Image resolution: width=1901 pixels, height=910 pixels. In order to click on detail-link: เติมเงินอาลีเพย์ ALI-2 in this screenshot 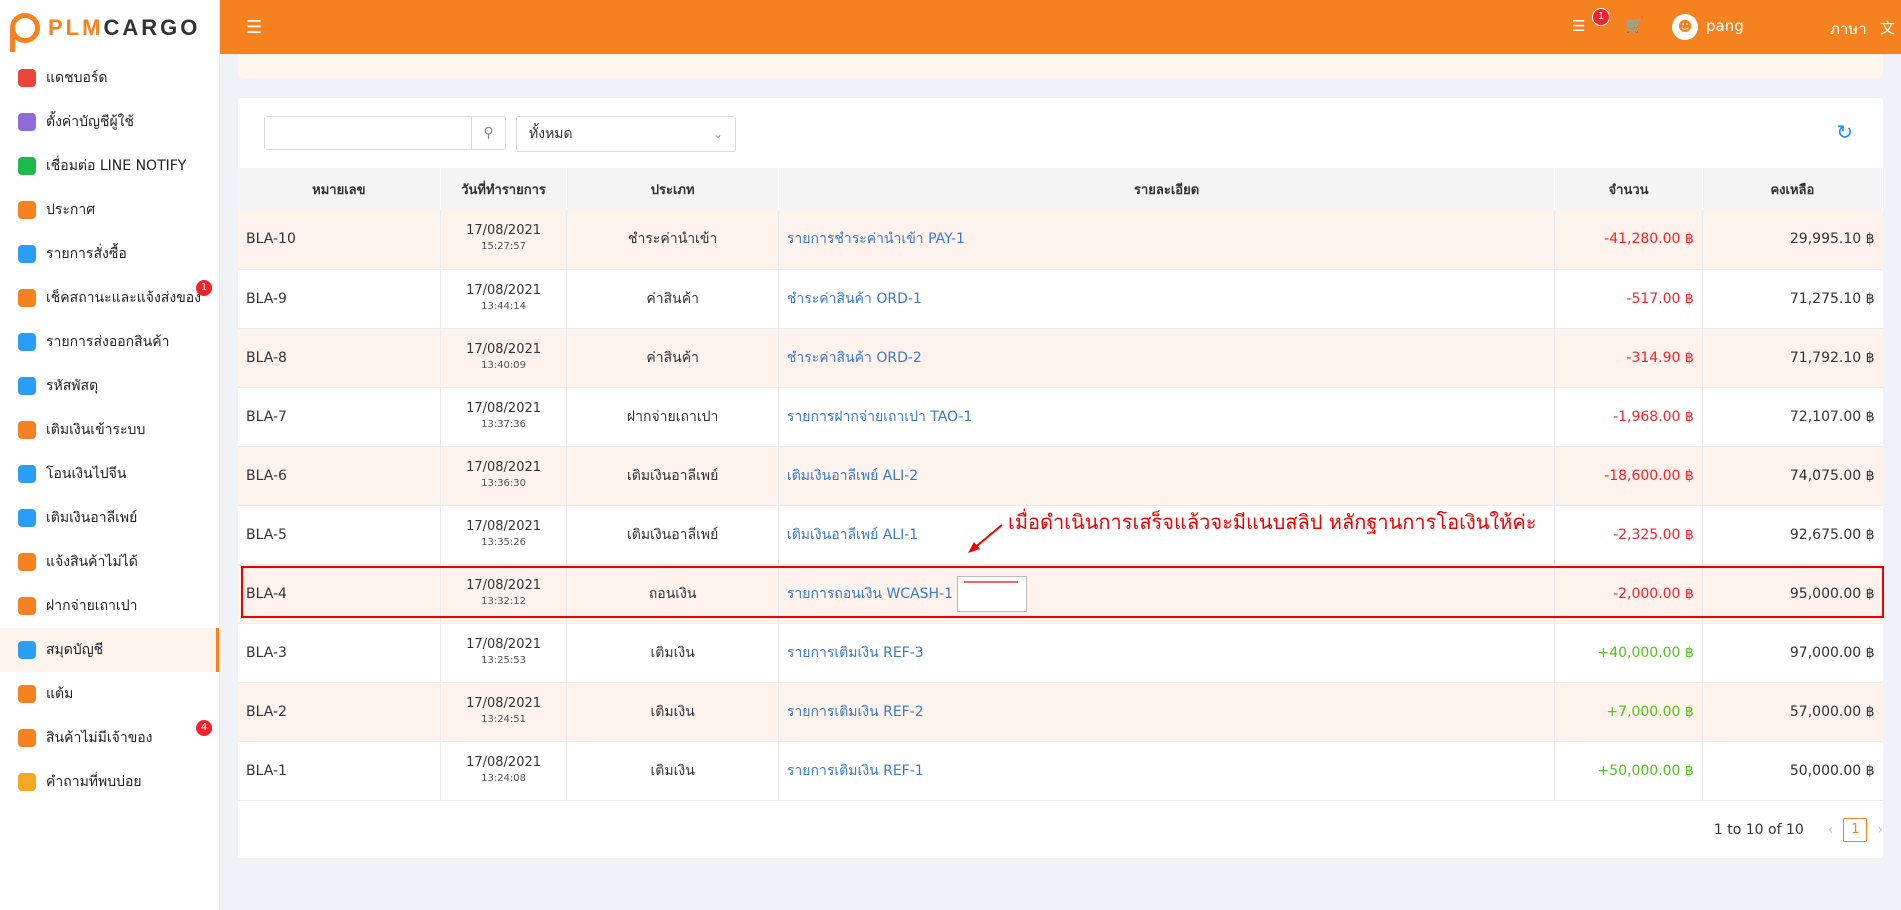, I will do `click(852, 476)`.